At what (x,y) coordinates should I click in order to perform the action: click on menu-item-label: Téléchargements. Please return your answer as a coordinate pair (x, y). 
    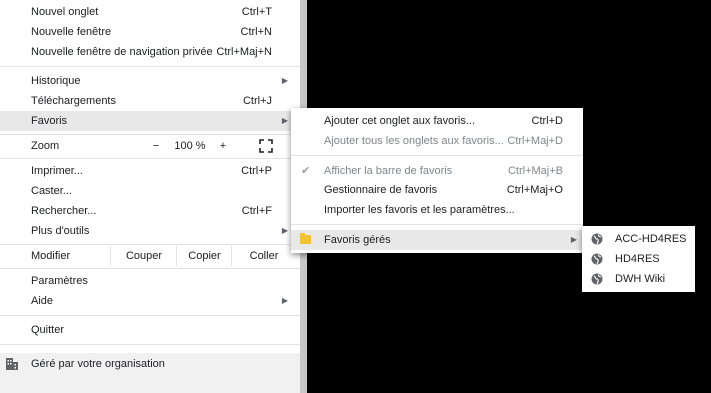
    Looking at the image, I should click on (73, 101).